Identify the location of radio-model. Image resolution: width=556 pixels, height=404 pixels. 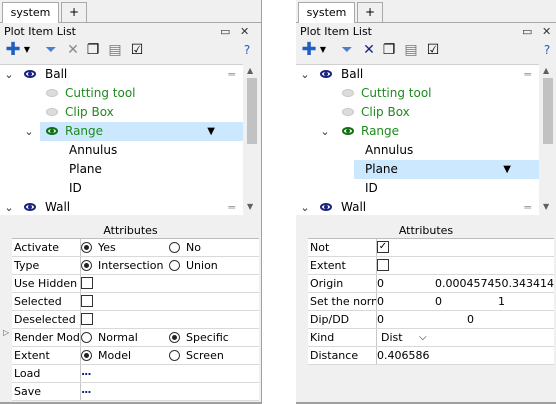
(86, 355).